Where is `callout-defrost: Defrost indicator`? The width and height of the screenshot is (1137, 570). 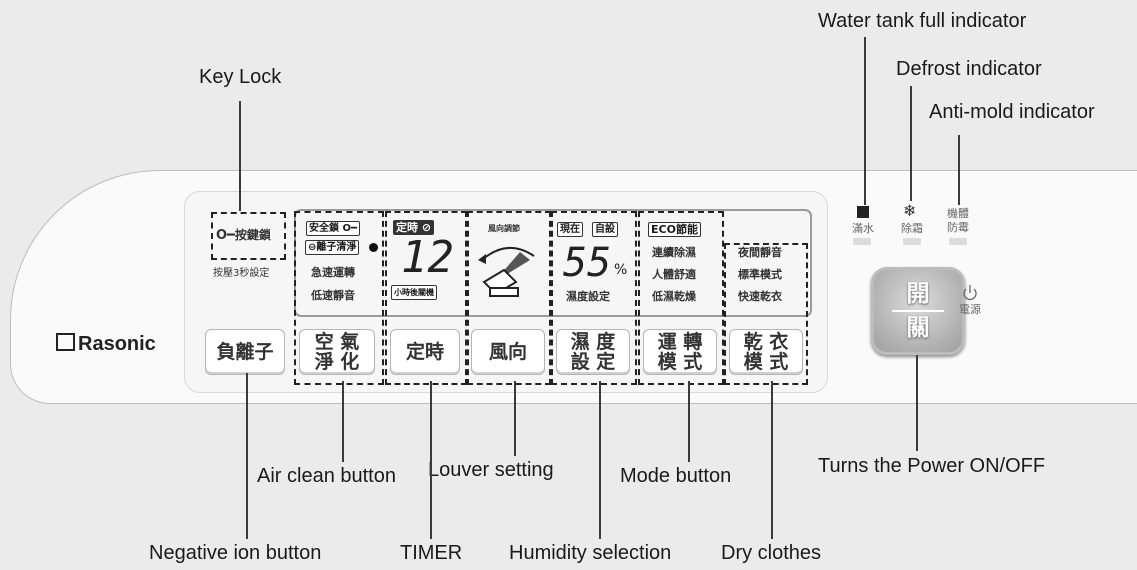
callout-defrost: Defrost indicator is located at coordinates (969, 69).